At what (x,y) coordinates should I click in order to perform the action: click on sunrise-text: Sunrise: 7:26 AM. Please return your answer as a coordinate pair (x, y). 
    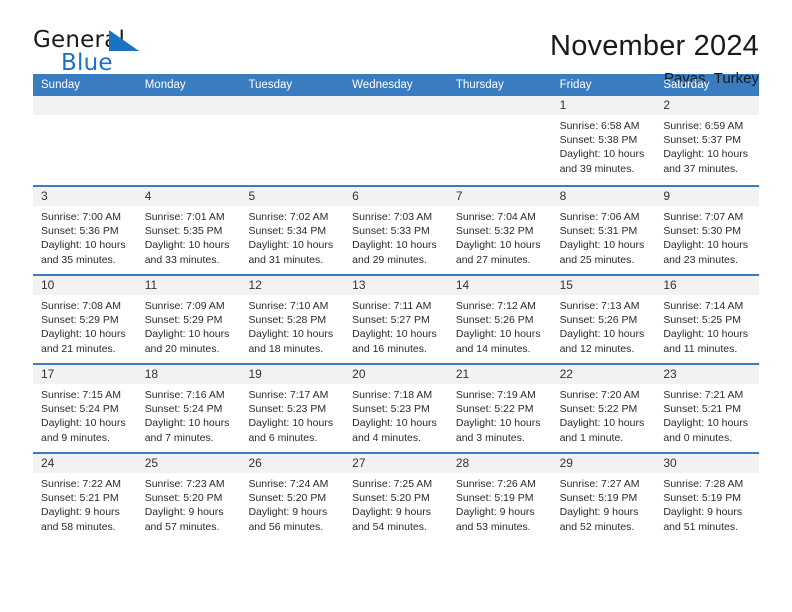
    Looking at the image, I should click on (495, 484).